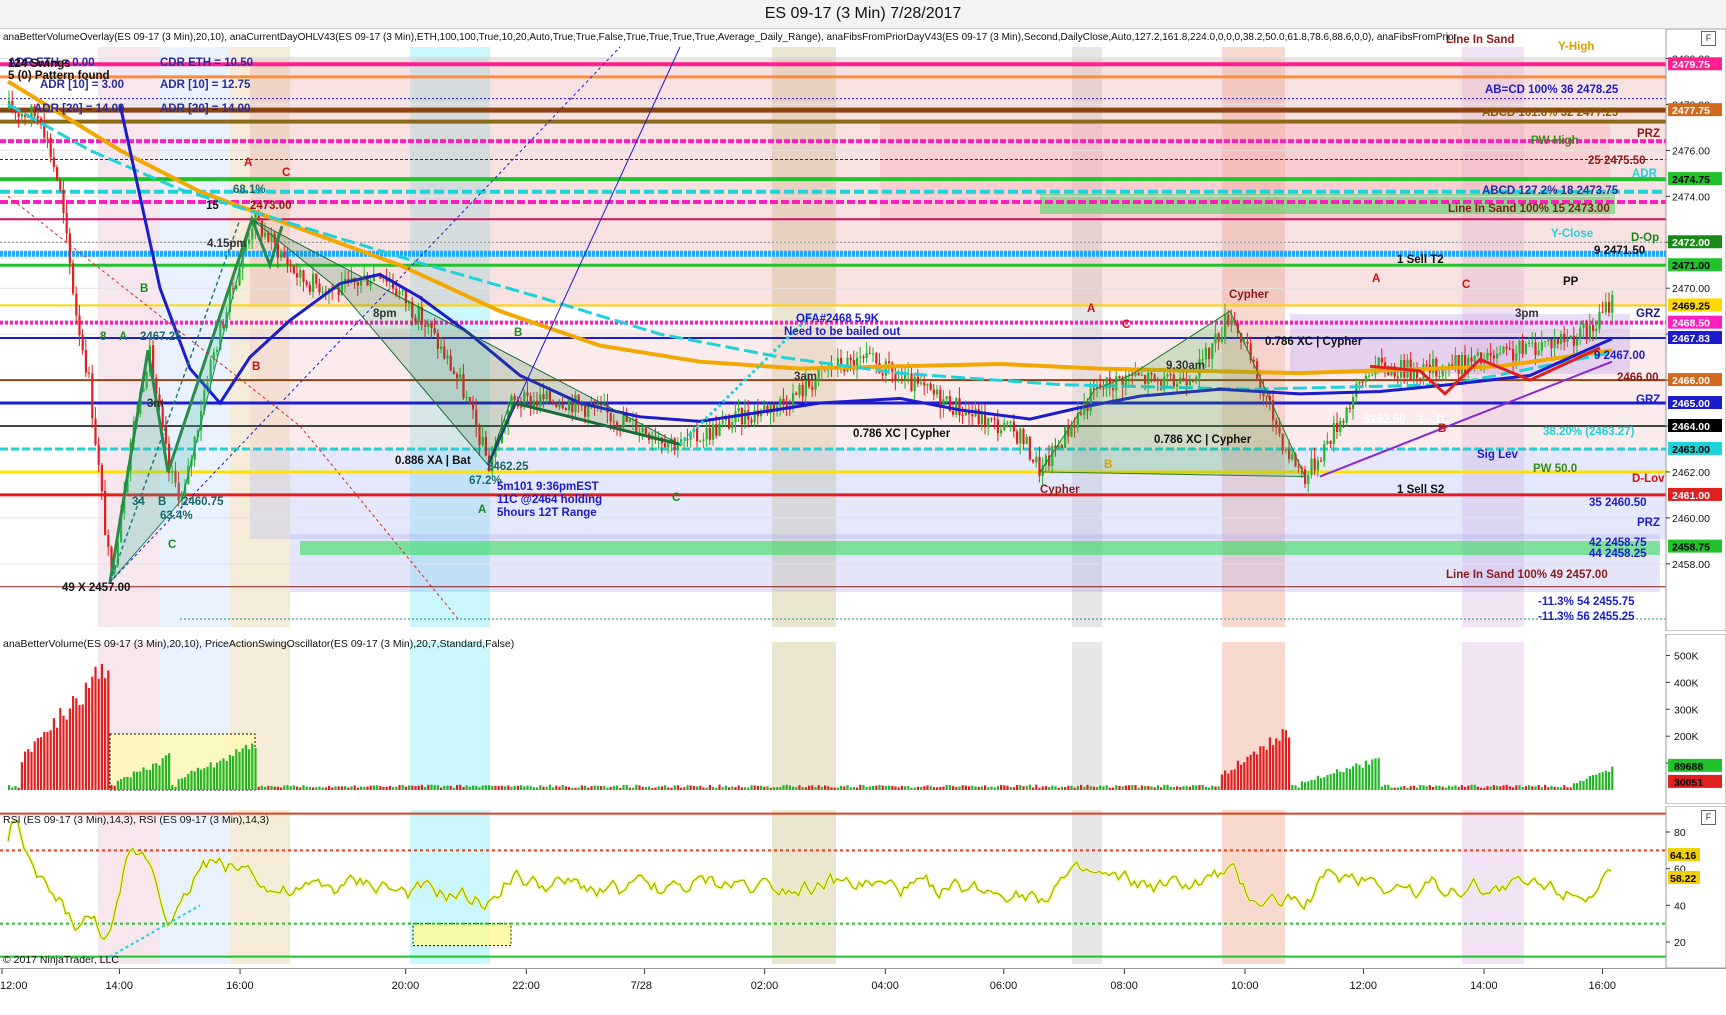 The image size is (1726, 1015). What do you see at coordinates (138, 502) in the screenshot?
I see `chart-annotation: 34` at bounding box center [138, 502].